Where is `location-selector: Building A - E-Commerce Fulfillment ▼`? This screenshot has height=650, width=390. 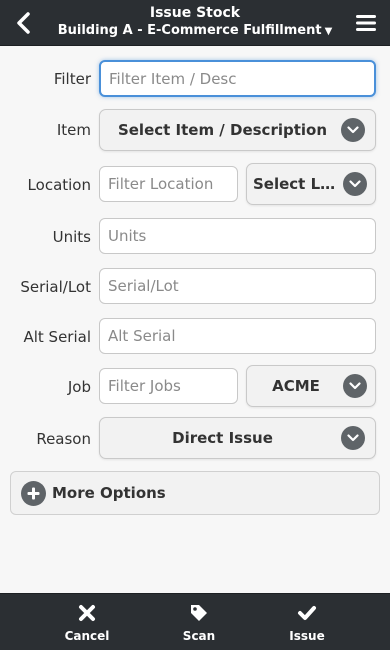 location-selector: Building A - E-Commerce Fulfillment ▼ is located at coordinates (195, 31).